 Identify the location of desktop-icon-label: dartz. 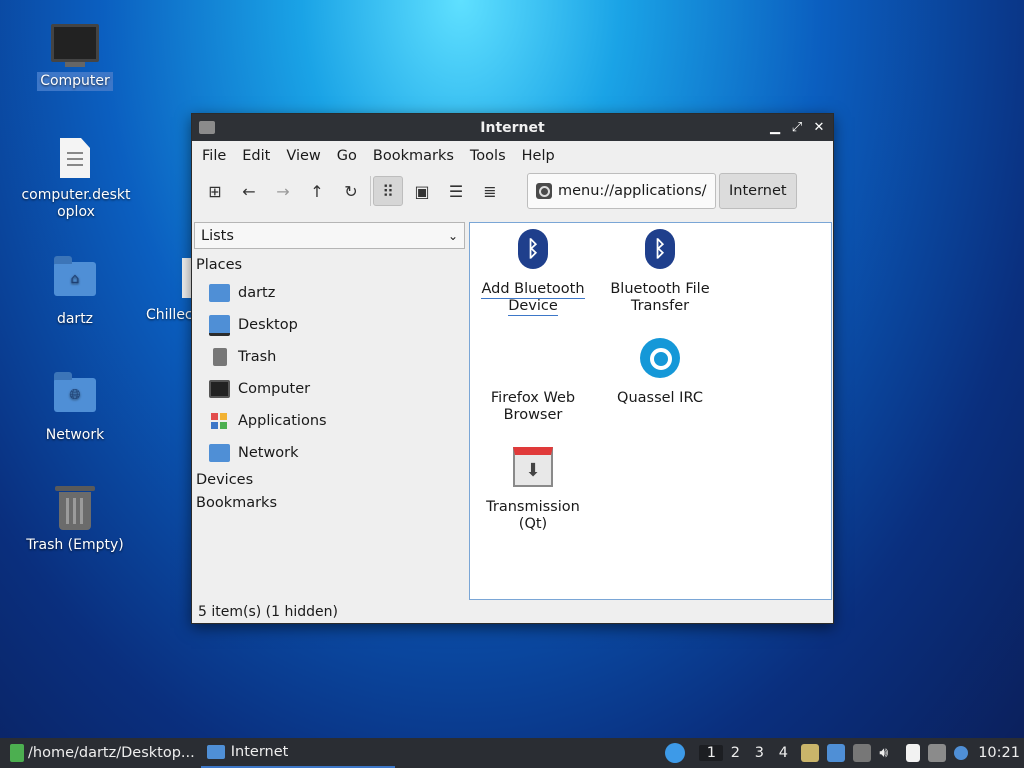
(75, 319).